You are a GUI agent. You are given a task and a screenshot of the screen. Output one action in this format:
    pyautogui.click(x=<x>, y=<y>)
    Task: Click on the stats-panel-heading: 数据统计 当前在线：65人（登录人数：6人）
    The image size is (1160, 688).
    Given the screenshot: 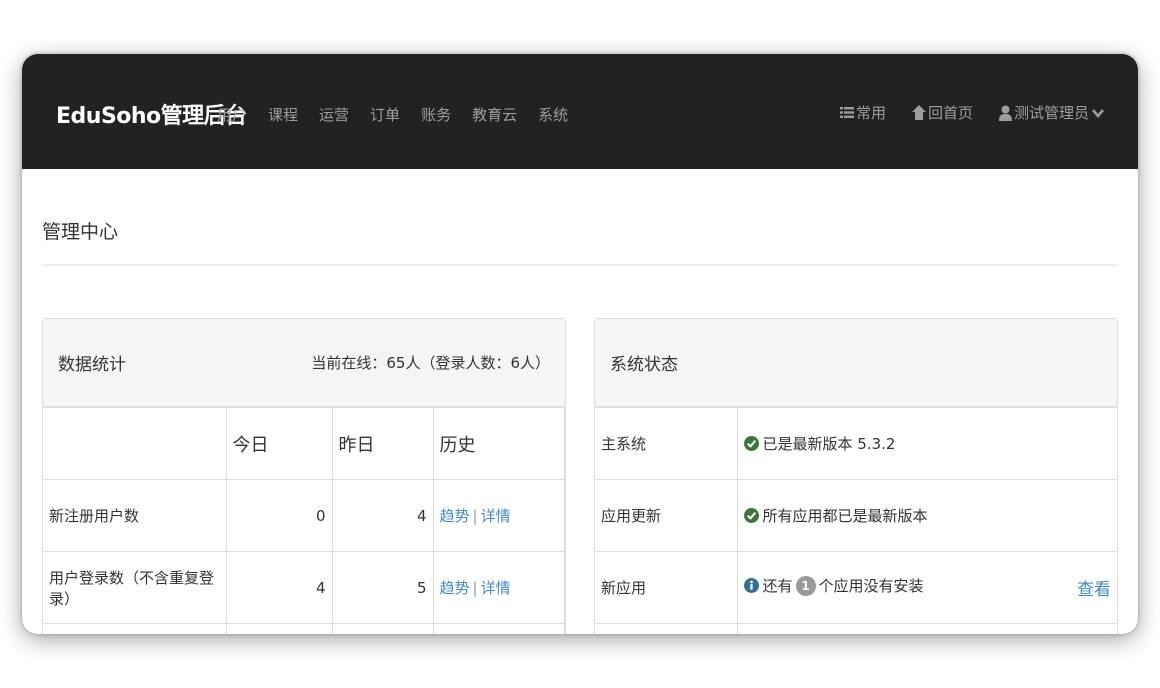 What is the action you would take?
    pyautogui.click(x=304, y=363)
    